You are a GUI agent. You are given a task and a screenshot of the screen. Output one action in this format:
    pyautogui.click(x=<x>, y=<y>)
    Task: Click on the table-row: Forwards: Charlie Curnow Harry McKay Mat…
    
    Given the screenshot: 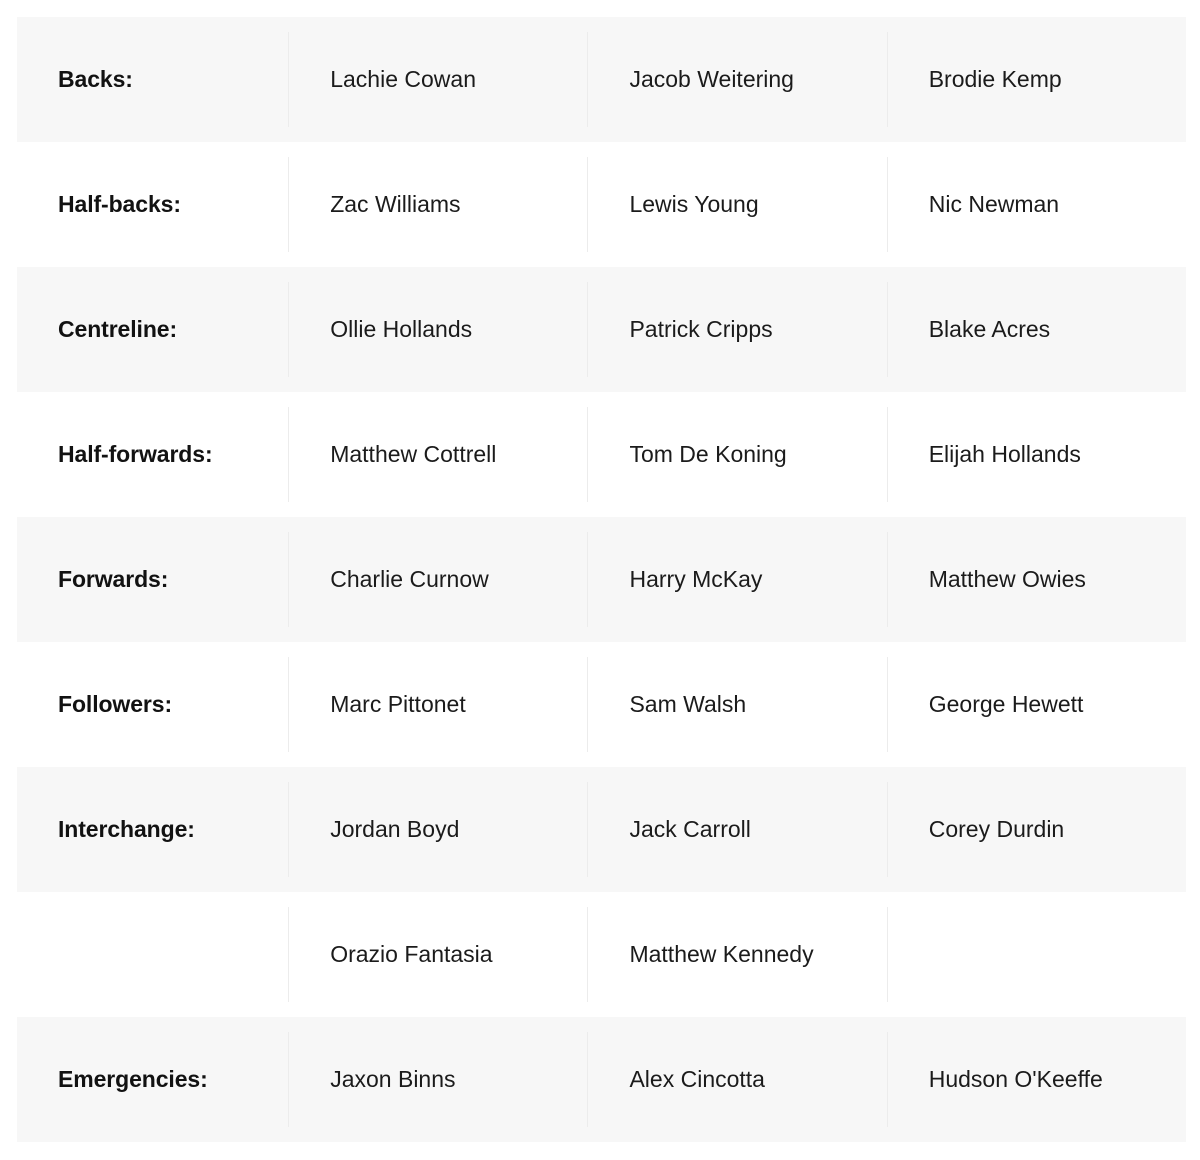 What is the action you would take?
    pyautogui.click(x=601, y=579)
    